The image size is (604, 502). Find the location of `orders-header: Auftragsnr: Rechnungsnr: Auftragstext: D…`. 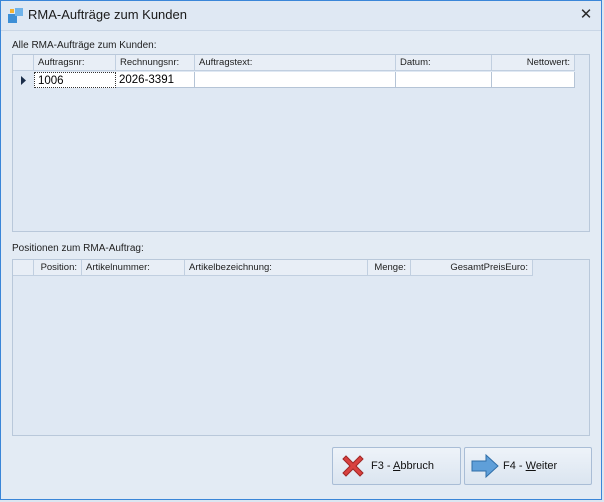

orders-header: Auftragsnr: Rechnungsnr: Auftragstext: D… is located at coordinates (301, 63).